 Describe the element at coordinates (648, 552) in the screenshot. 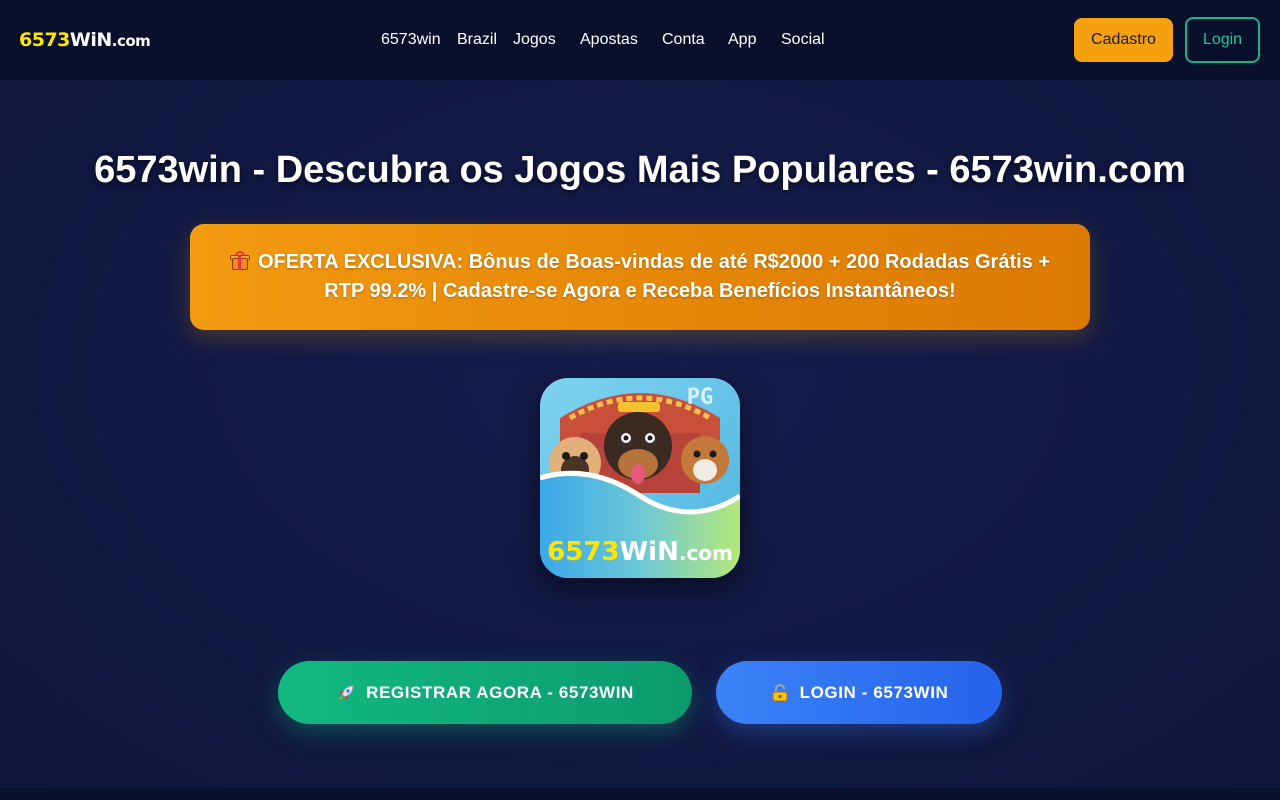

I see `game-logo-brand: WiN` at that location.